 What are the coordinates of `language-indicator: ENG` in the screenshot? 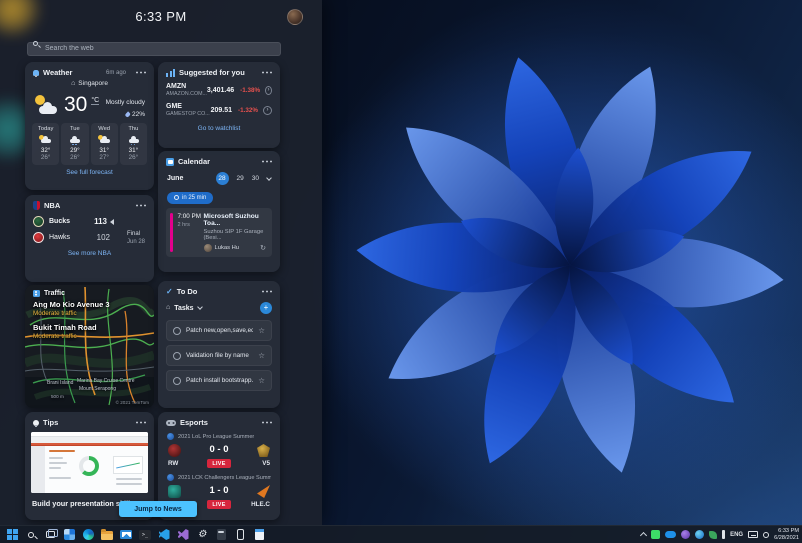 It's located at (736, 535).